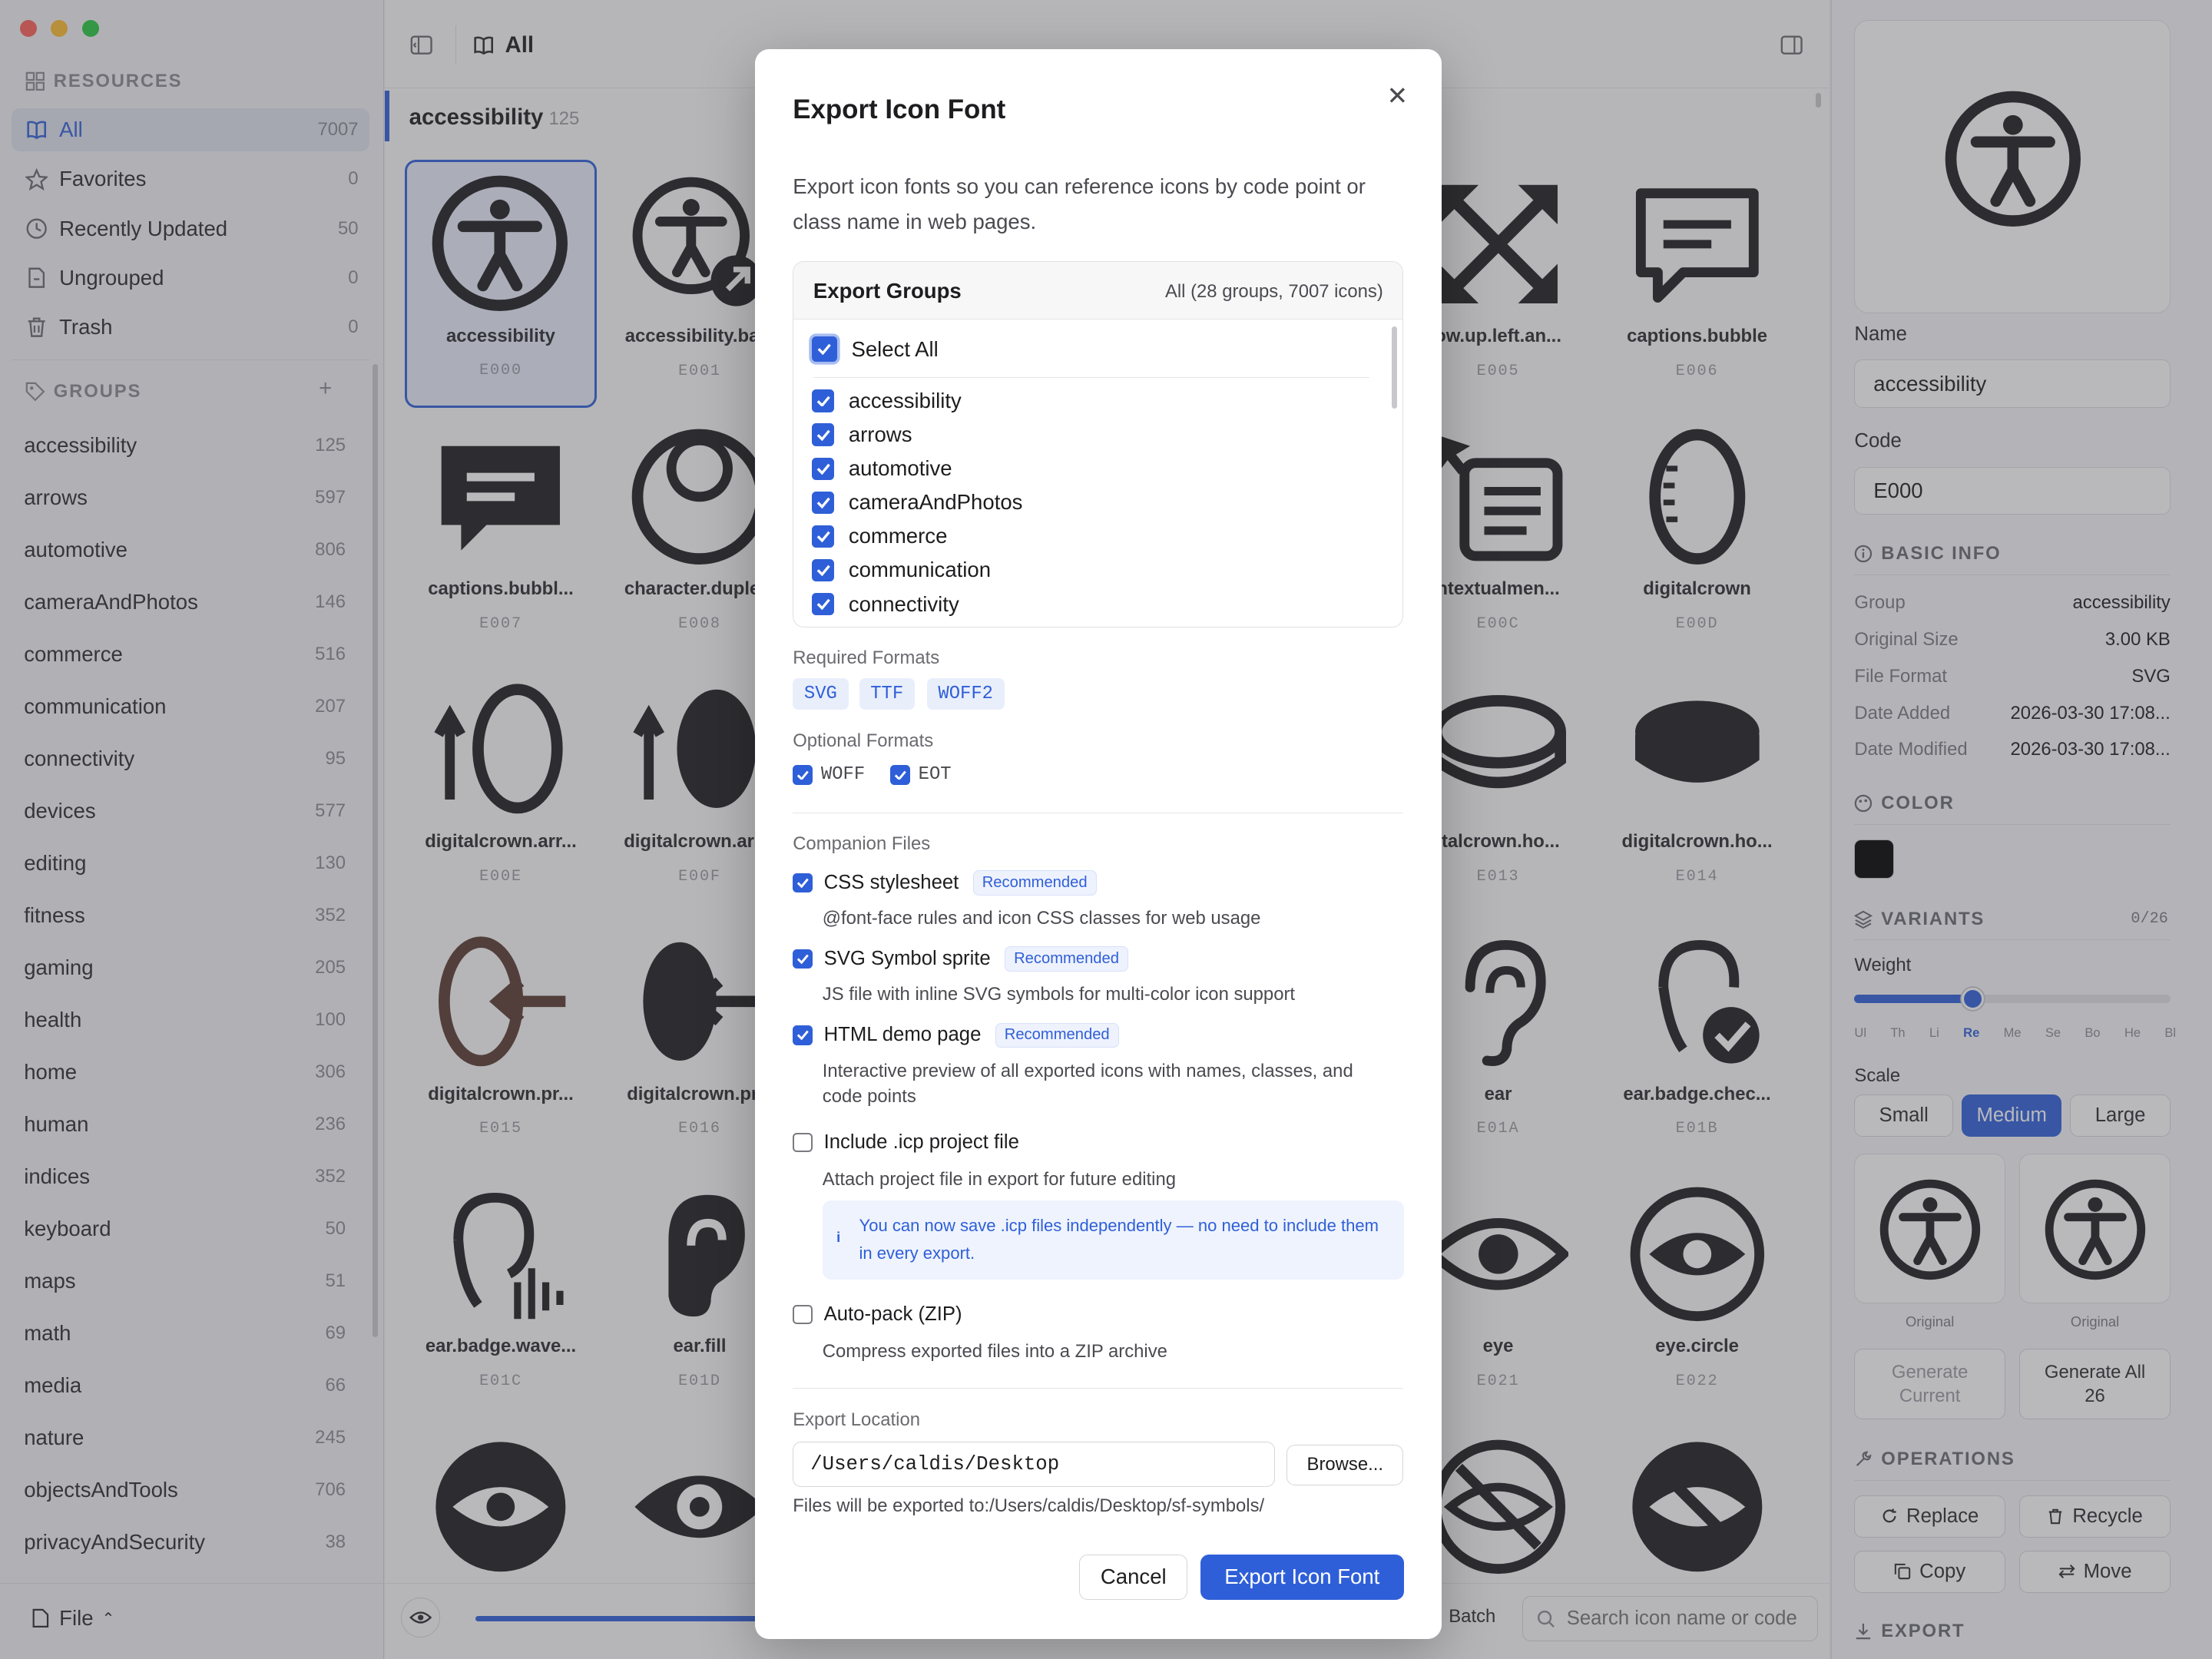  I want to click on export-group-label: commerce, so click(898, 536).